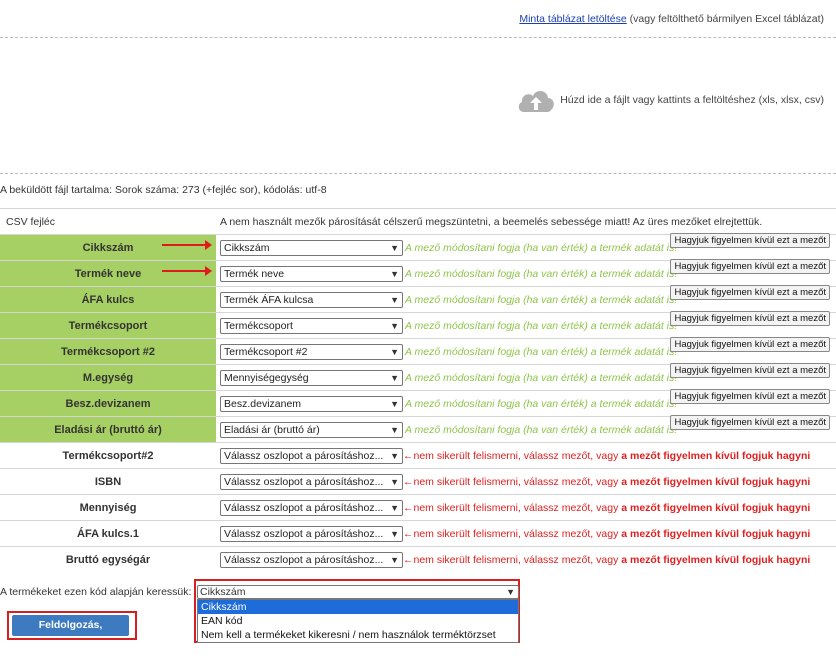 This screenshot has width=836, height=657. Describe the element at coordinates (223, 592) in the screenshot. I see `search-code-selected: Cikkszám` at that location.